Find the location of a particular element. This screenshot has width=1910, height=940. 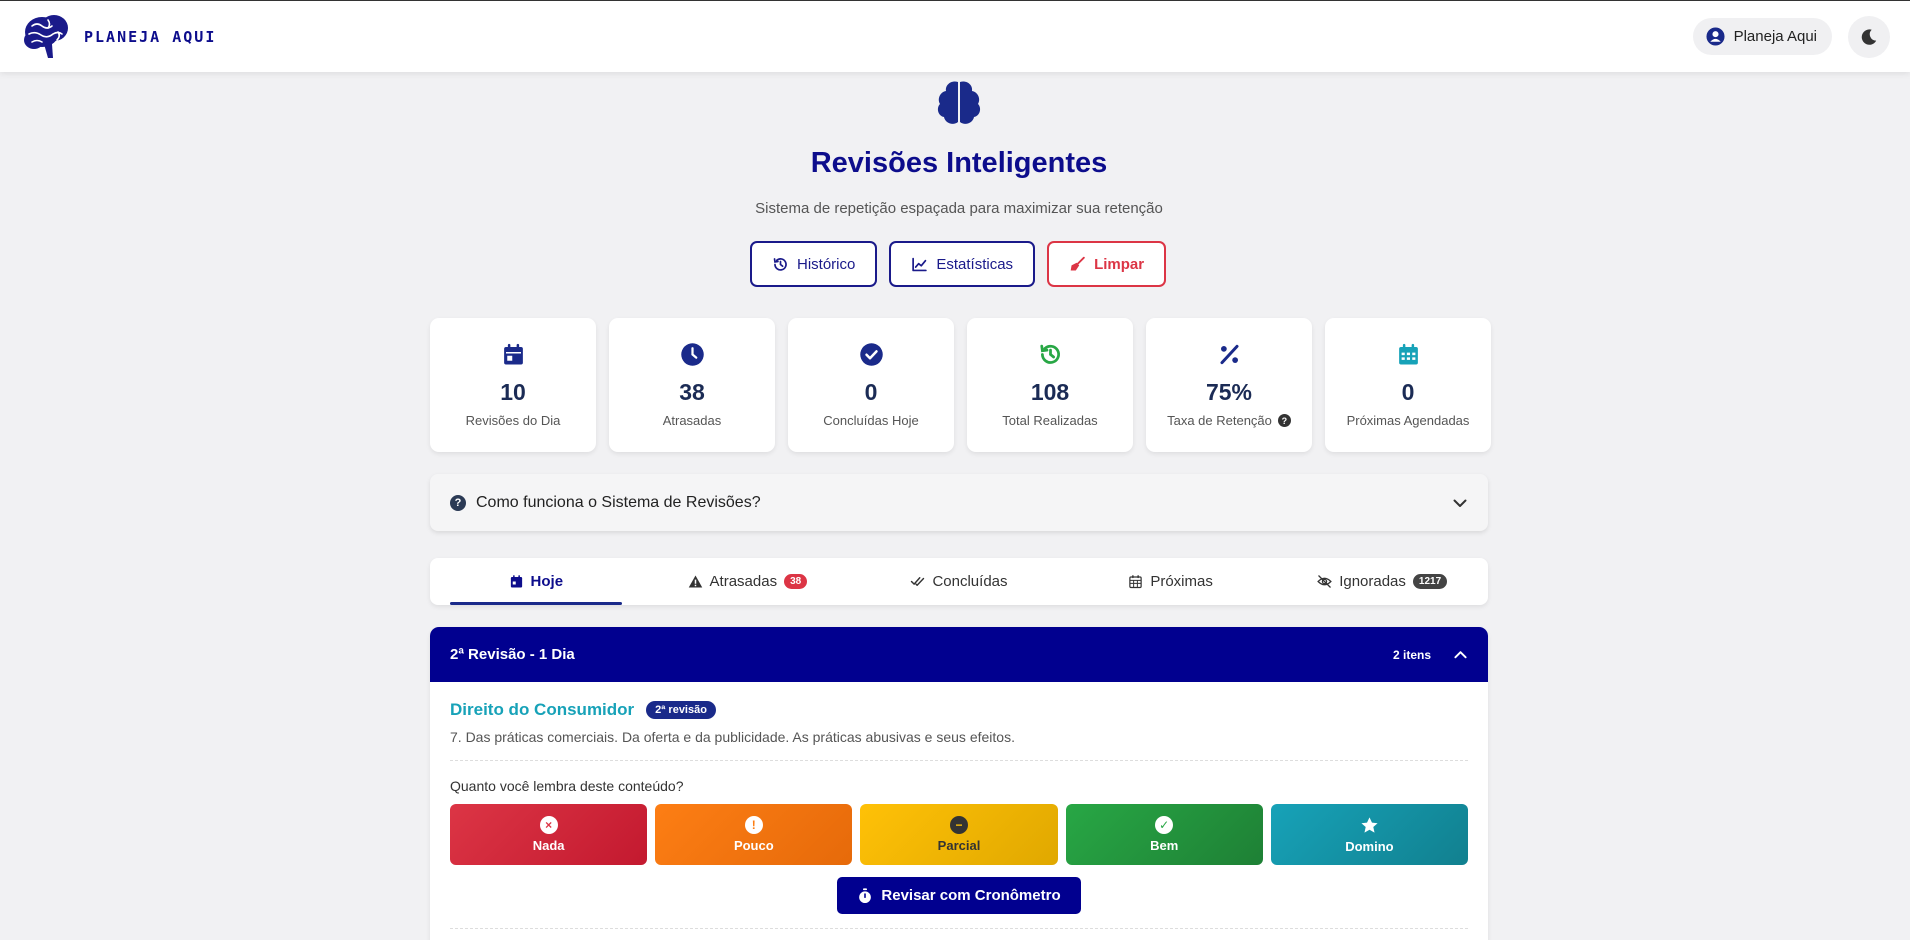

rating-buttons: × Nada ! Pouco − Parcial ✓ Bem Domino is located at coordinates (959, 834).